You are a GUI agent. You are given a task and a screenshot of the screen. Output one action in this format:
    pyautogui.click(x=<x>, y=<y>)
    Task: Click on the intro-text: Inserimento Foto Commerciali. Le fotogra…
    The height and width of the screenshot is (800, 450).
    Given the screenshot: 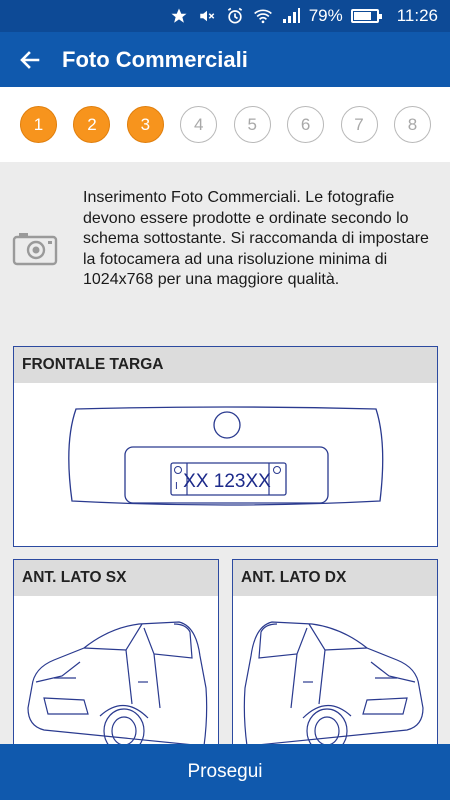 What is the action you would take?
    pyautogui.click(x=256, y=238)
    